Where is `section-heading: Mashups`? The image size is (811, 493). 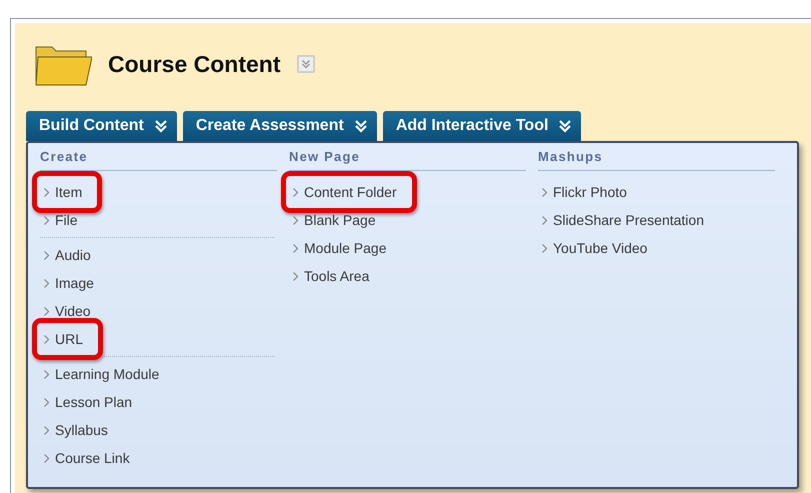 section-heading: Mashups is located at coordinates (656, 158).